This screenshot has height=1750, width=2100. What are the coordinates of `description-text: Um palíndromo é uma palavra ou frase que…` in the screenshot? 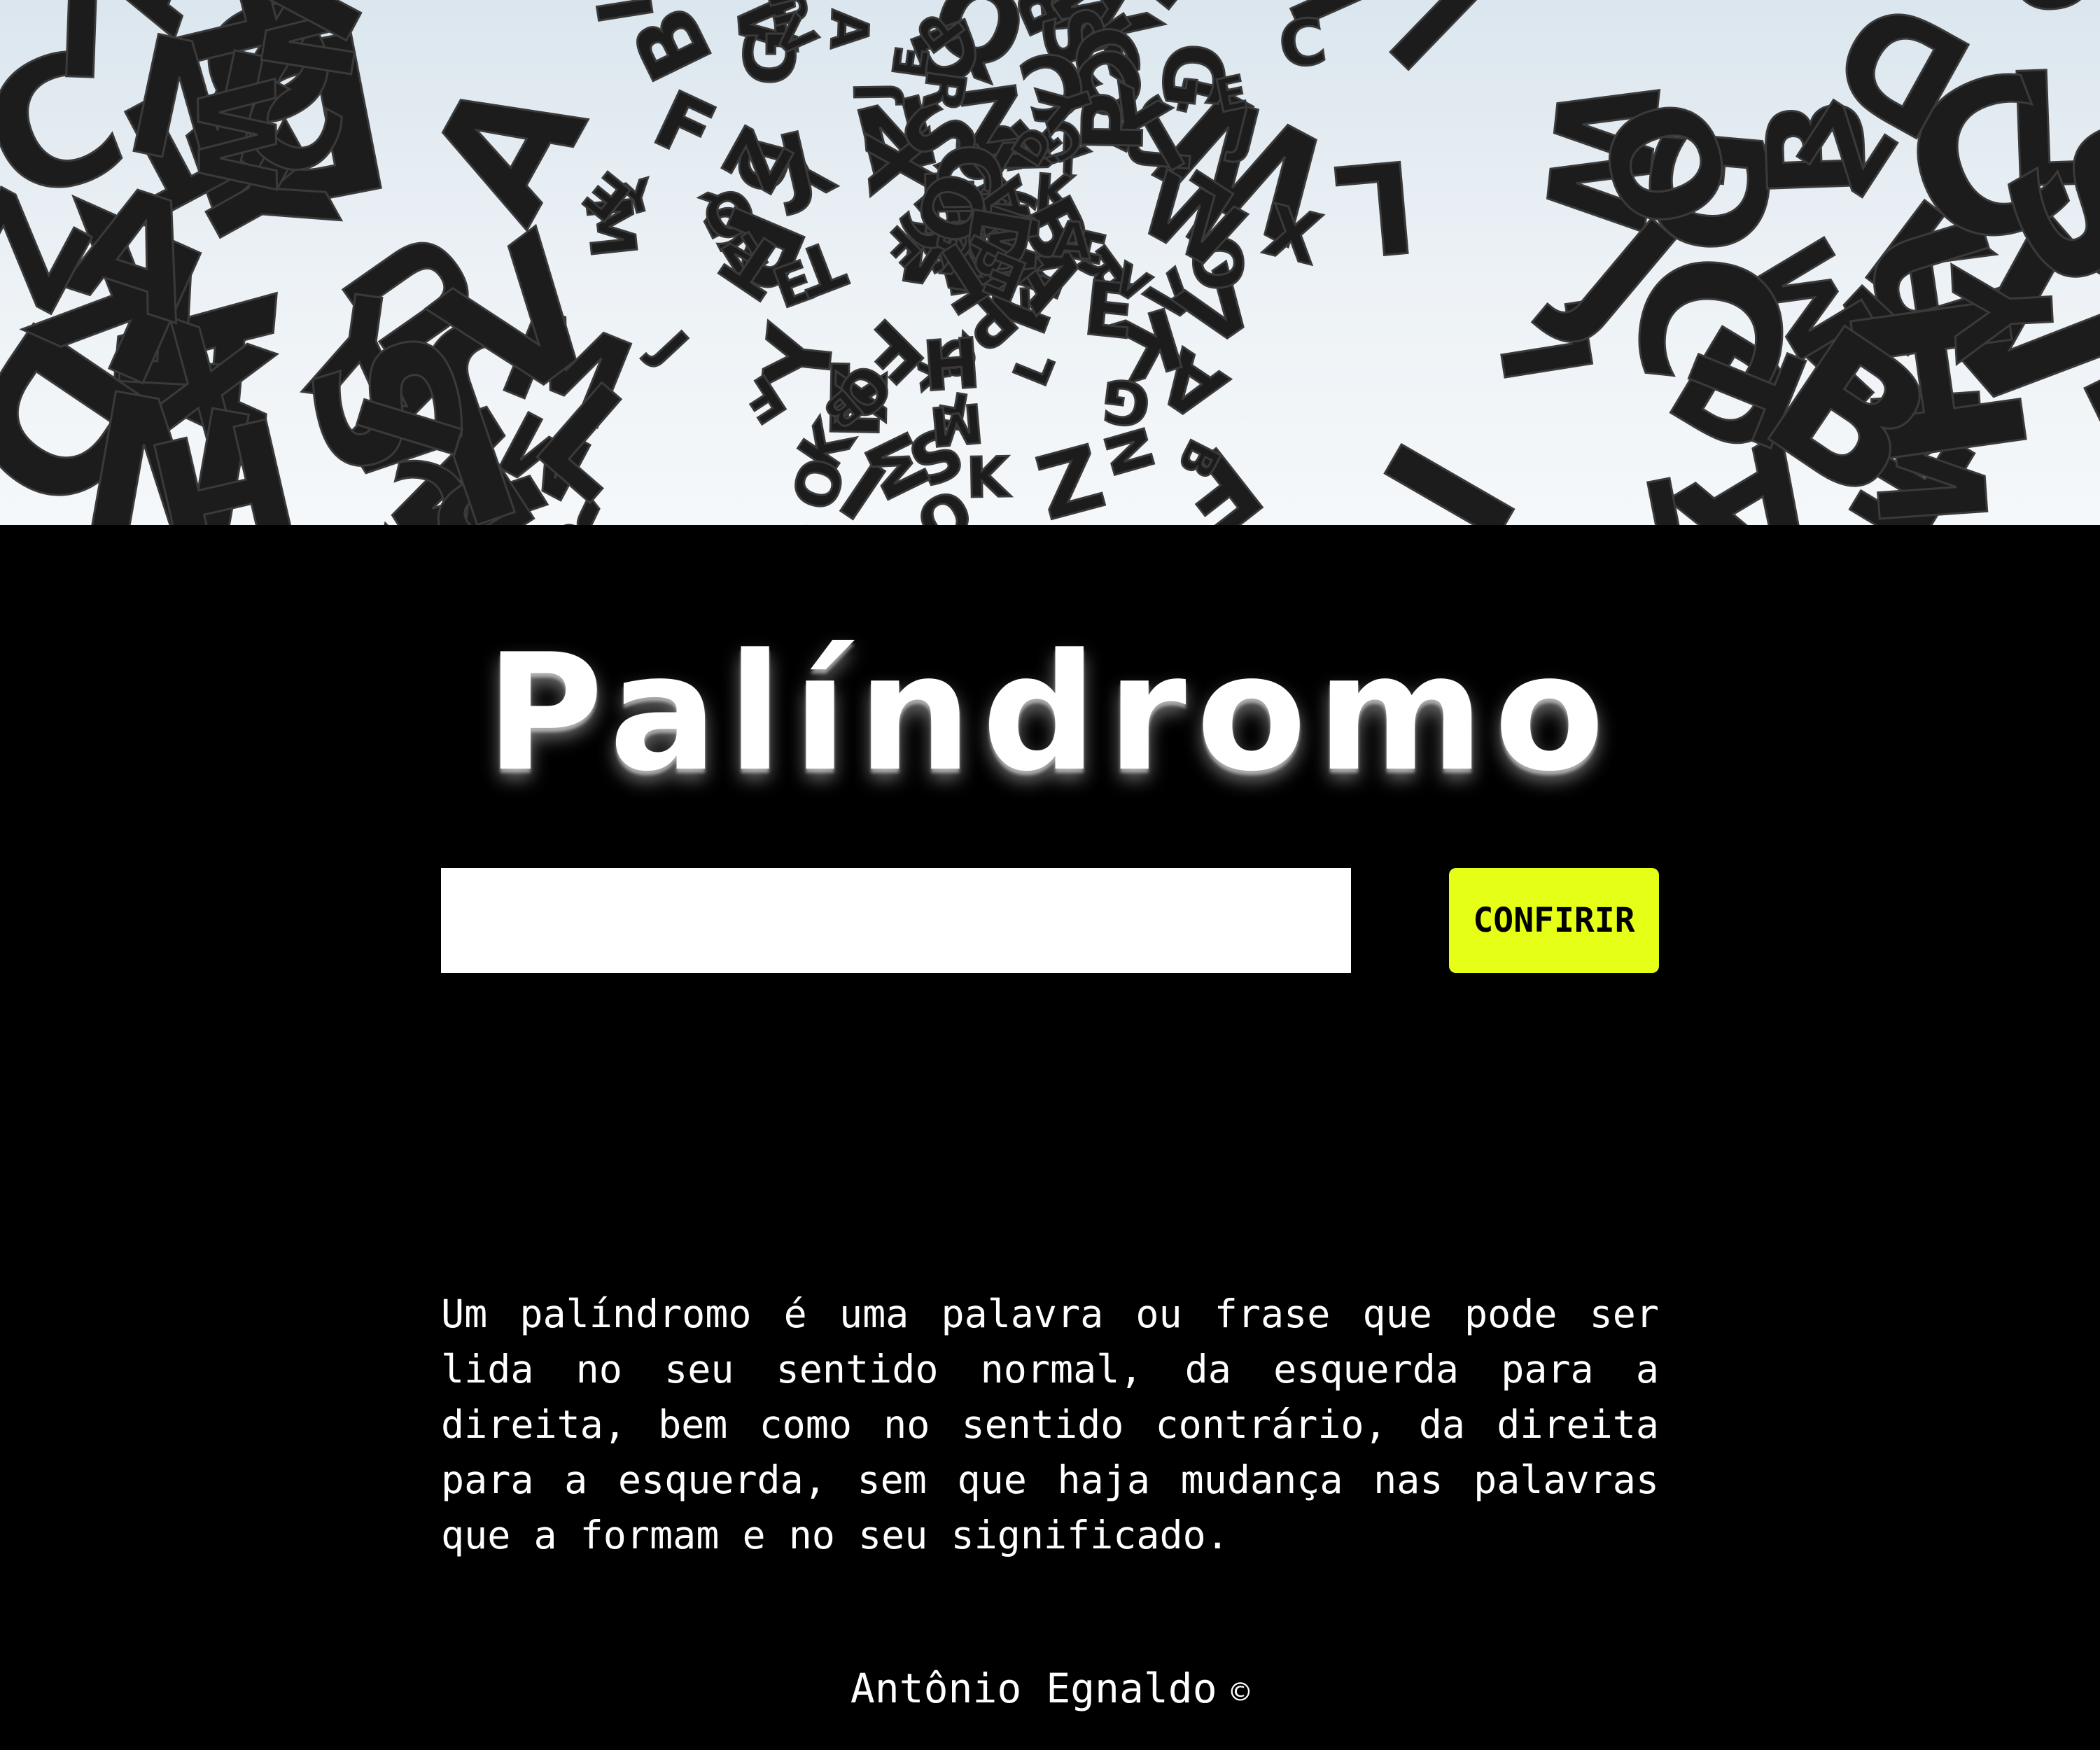 It's located at (1050, 1425).